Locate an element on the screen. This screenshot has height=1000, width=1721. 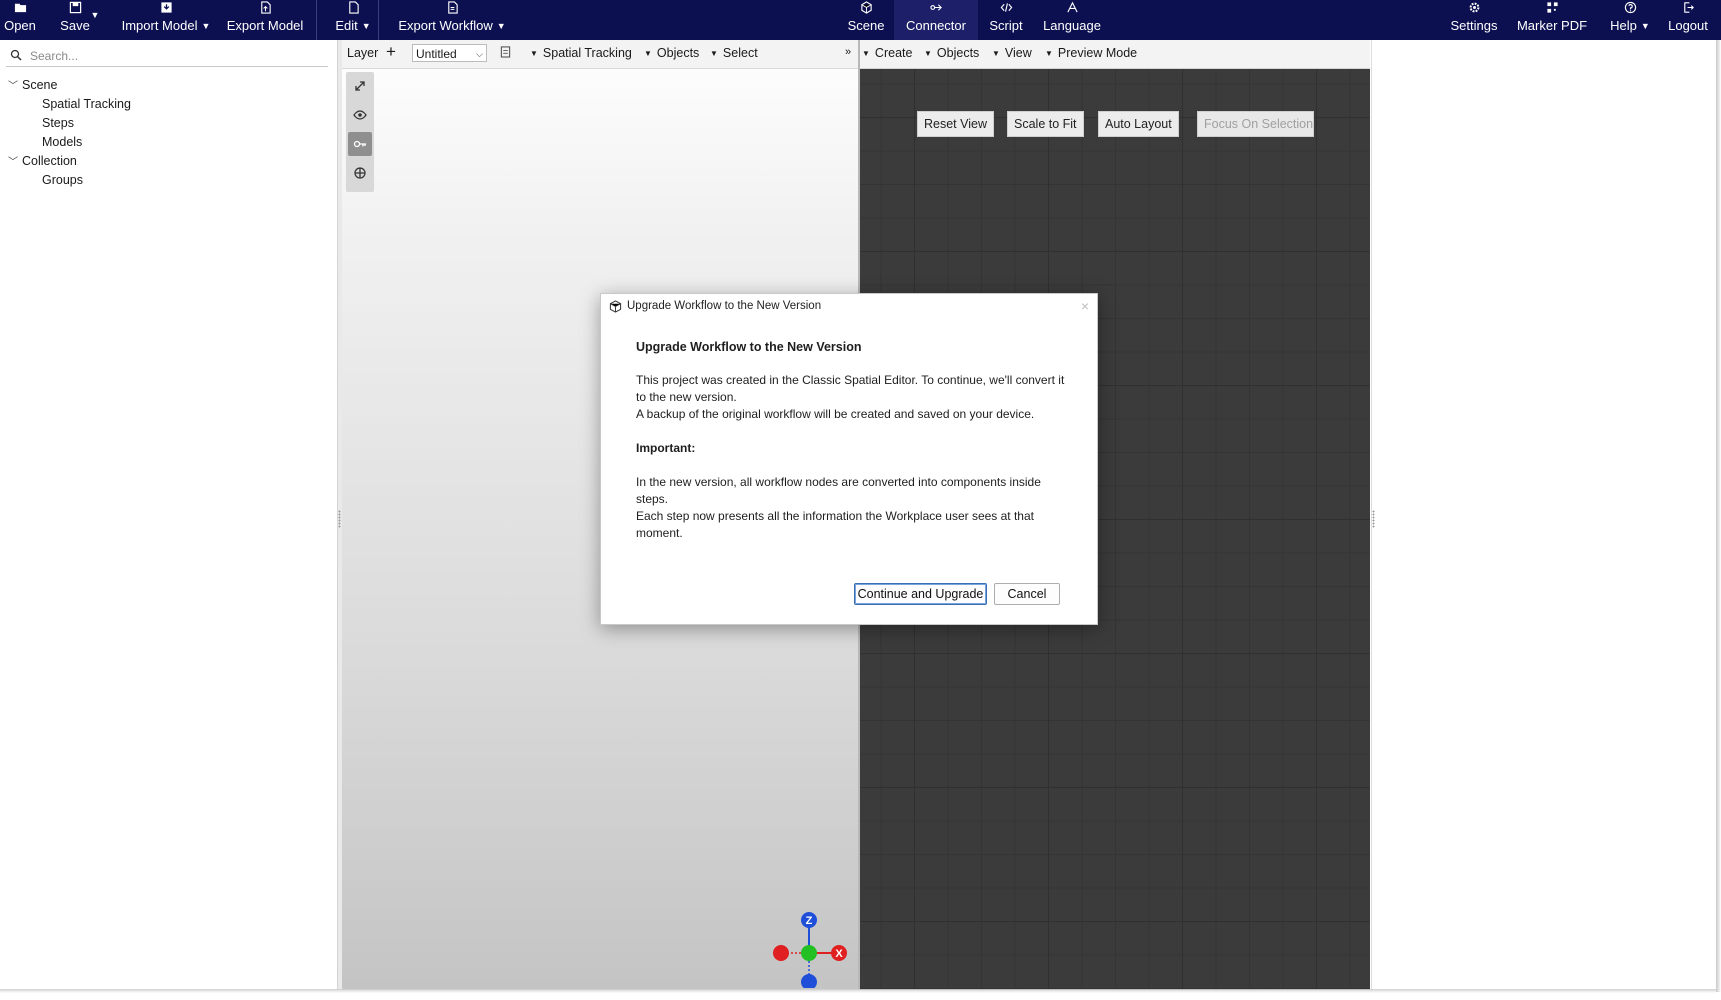
export-workflow-button: Export Workflow ▼ is located at coordinates (452, 20).